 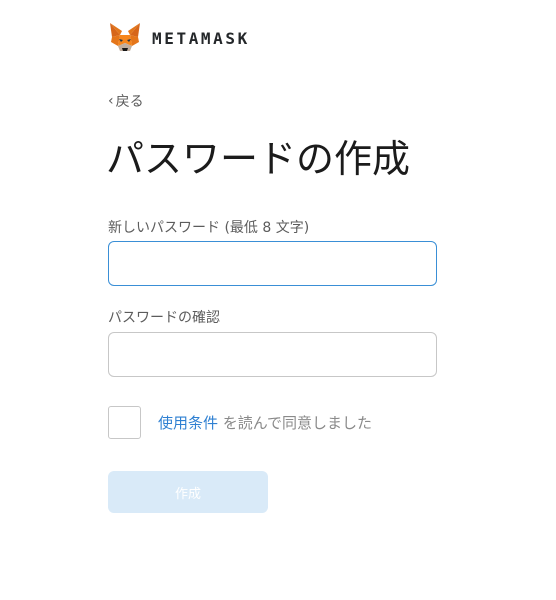 I want to click on brand-name: METAMASK, so click(x=201, y=38).